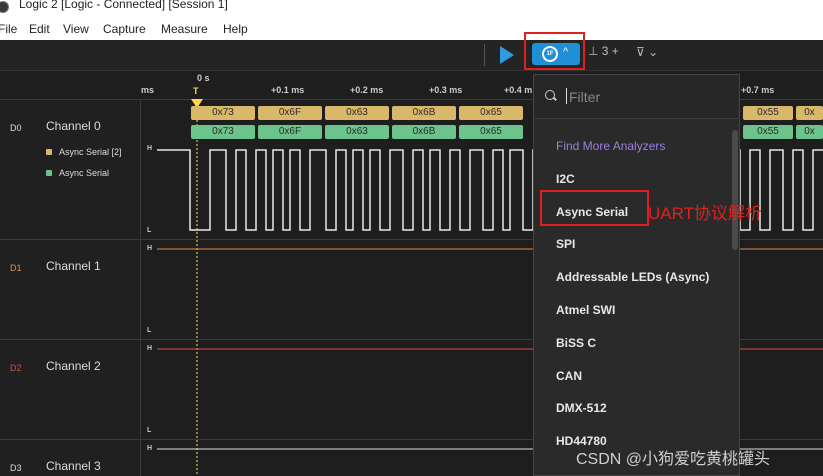 Image resolution: width=823 pixels, height=476 pixels. Describe the element at coordinates (565, 179) in the screenshot. I see `dropdown-item-i2c: I2C` at that location.